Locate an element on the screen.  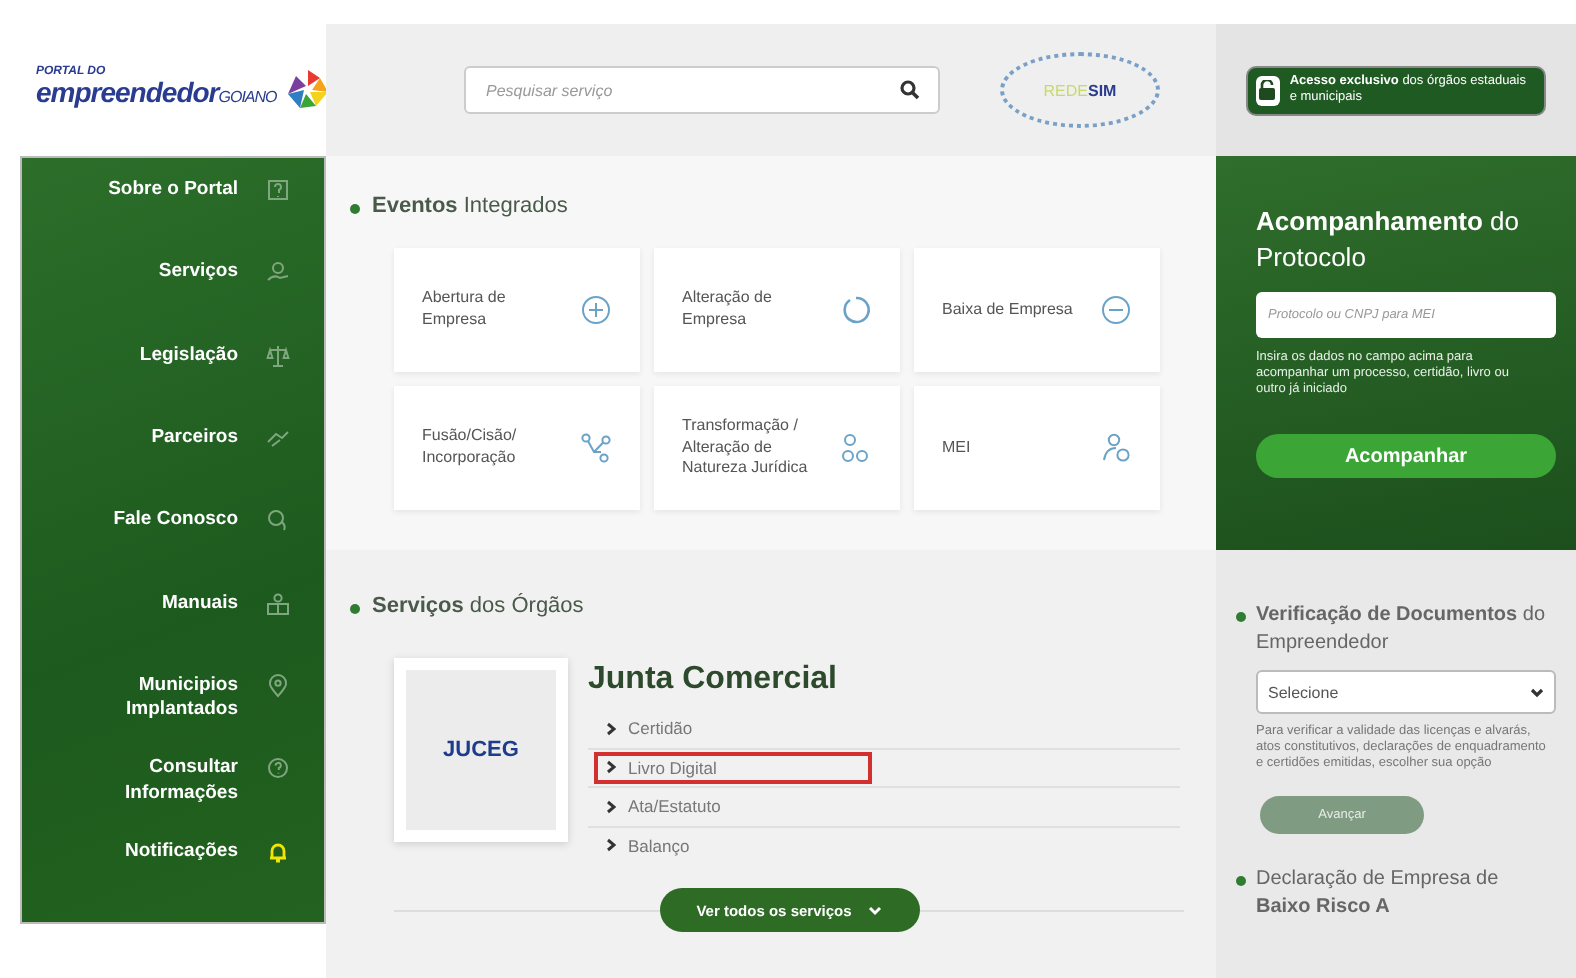
caret-icon is located at coordinates (874, 910).